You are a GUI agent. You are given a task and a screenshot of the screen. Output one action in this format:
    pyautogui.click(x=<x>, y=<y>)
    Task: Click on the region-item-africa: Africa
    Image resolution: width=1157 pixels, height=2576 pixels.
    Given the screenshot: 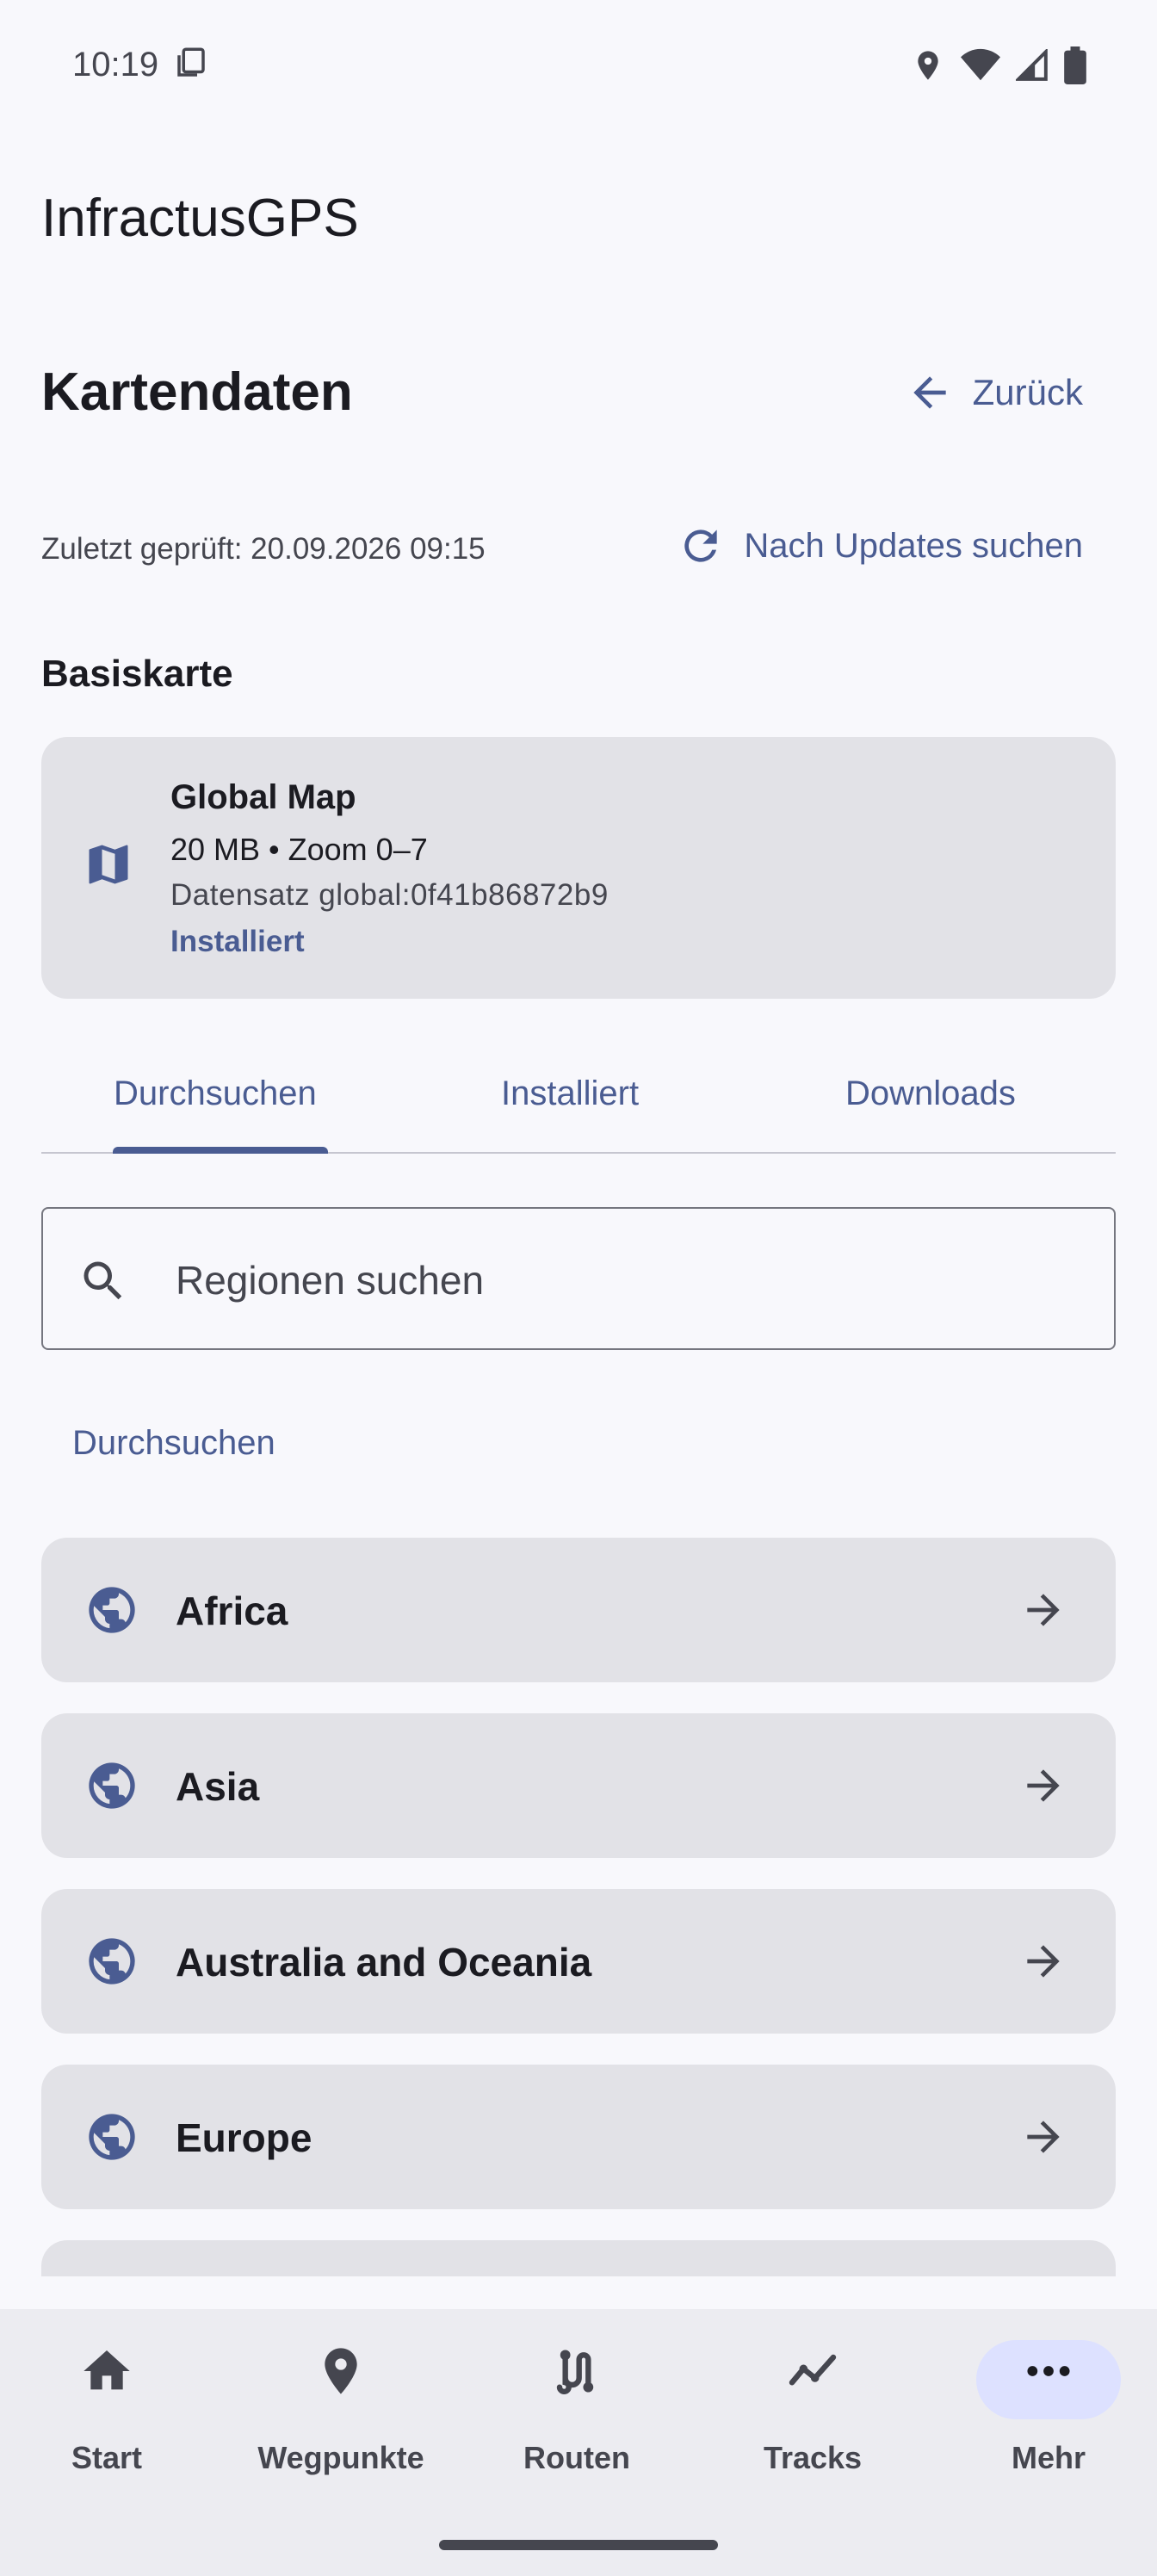 What is the action you would take?
    pyautogui.click(x=579, y=1610)
    